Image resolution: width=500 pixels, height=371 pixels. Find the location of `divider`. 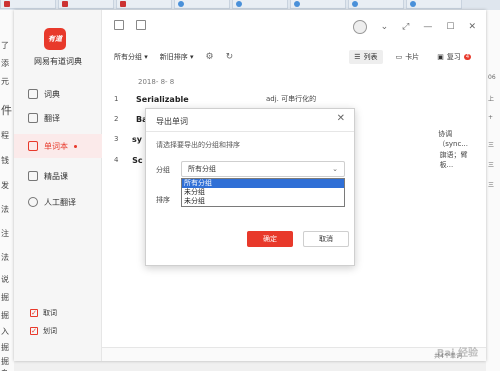

divider is located at coordinates (250, 131).